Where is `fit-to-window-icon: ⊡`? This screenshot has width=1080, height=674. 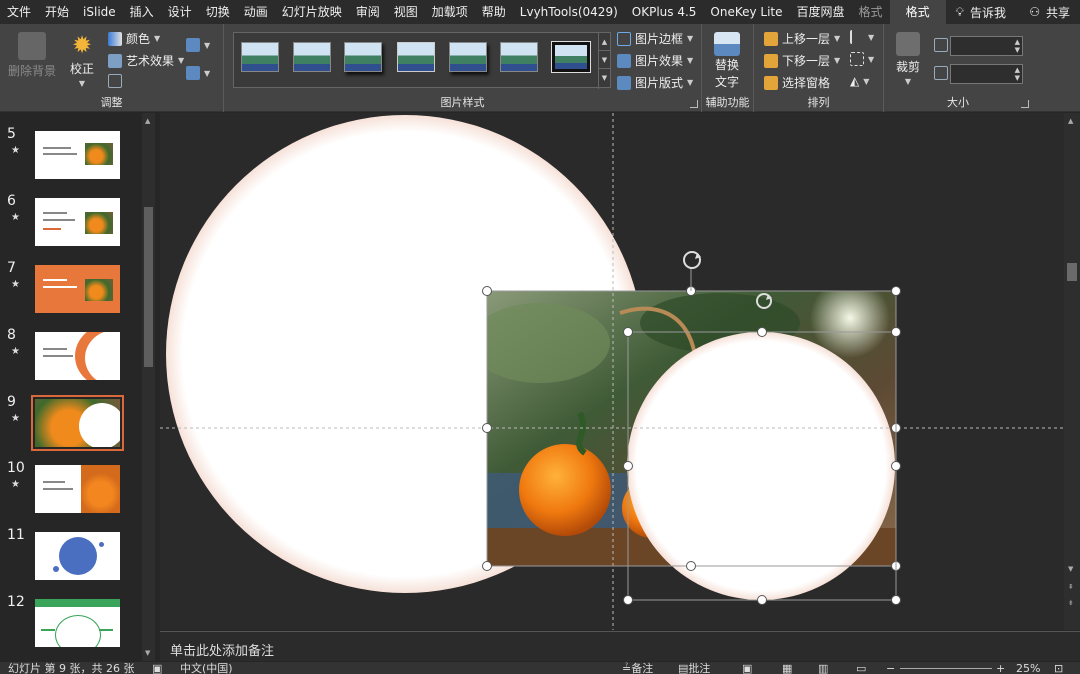
fit-to-window-icon: ⊡ is located at coordinates (1058, 668).